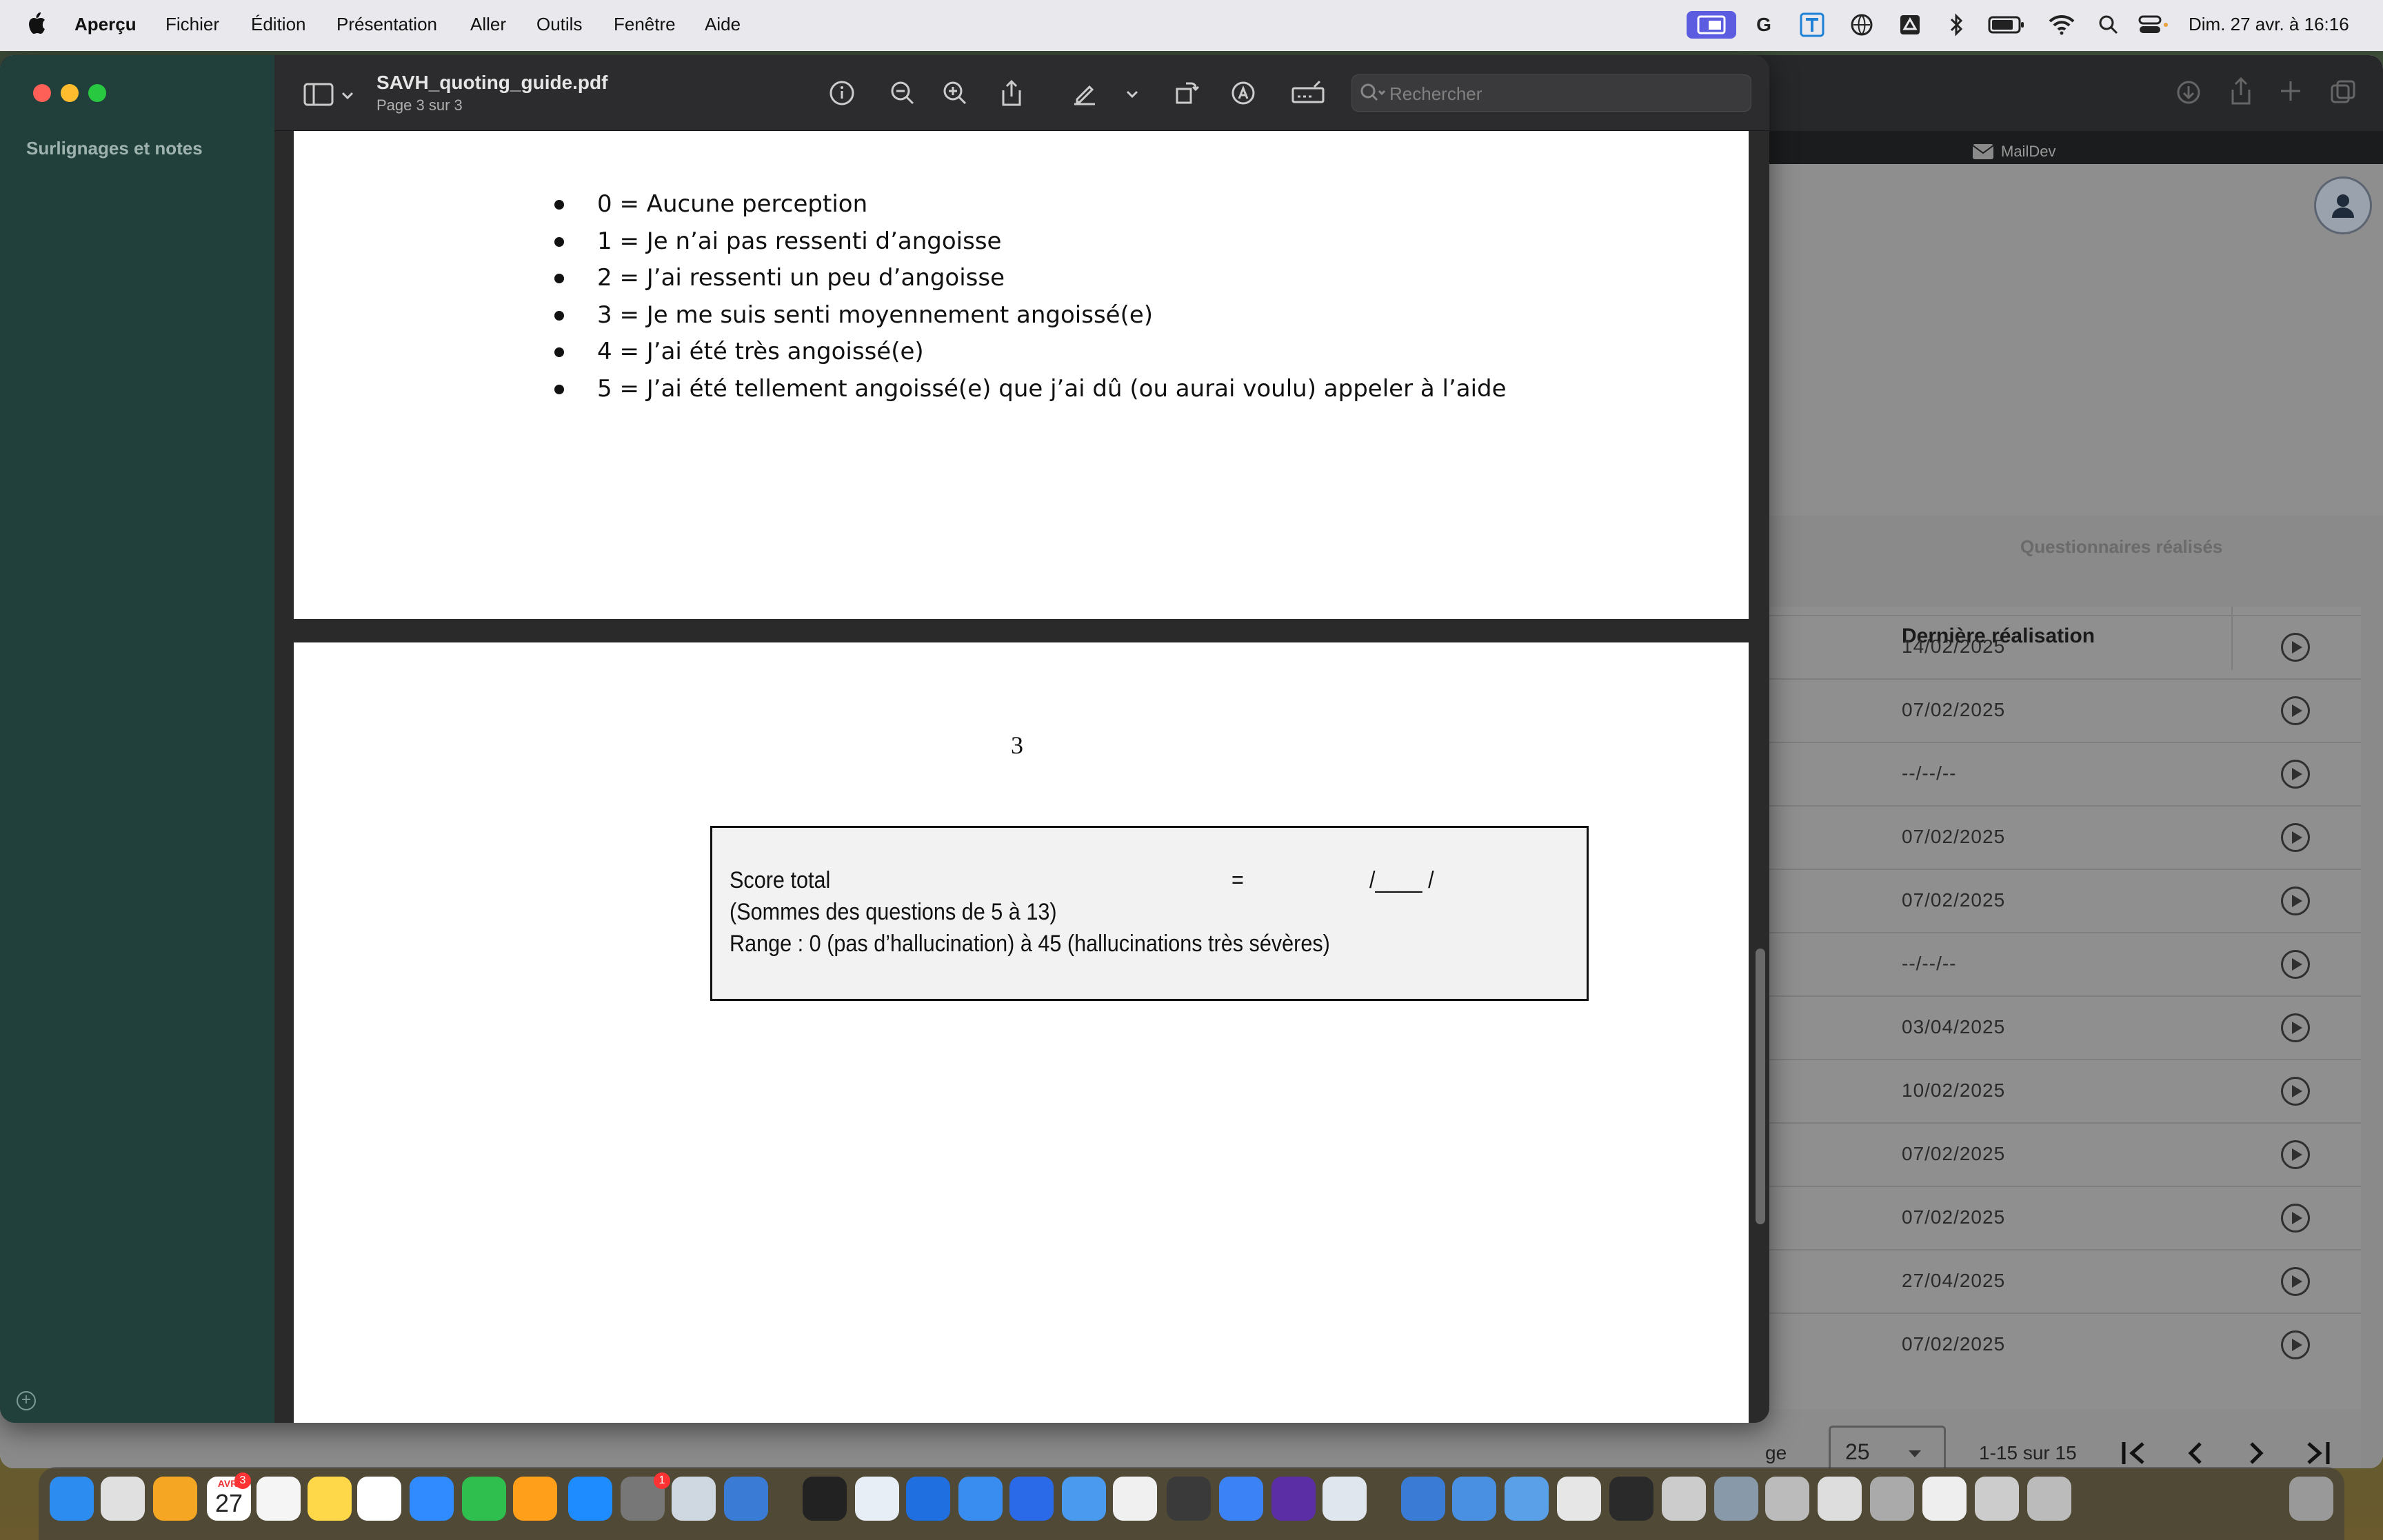 The width and height of the screenshot is (2383, 1540). What do you see at coordinates (746, 1499) in the screenshot?
I see `dock-xcode` at bounding box center [746, 1499].